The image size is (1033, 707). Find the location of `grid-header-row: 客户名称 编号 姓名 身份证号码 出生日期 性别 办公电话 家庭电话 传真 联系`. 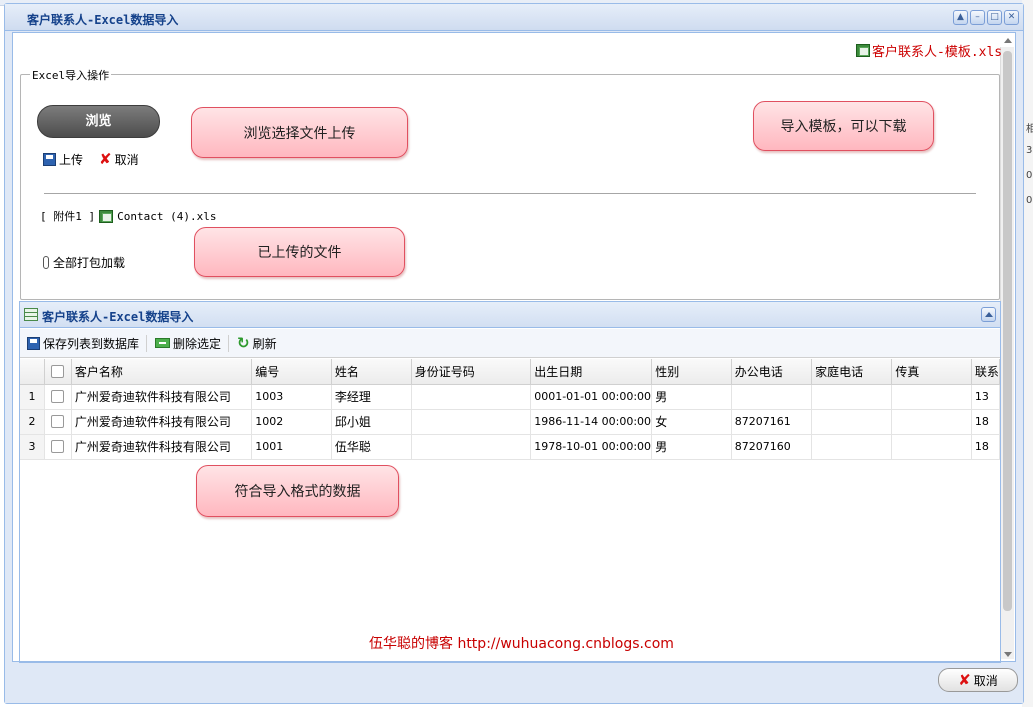

grid-header-row: 客户名称 编号 姓名 身份证号码 出生日期 性别 办公电话 家庭电话 传真 联系 is located at coordinates (510, 372).